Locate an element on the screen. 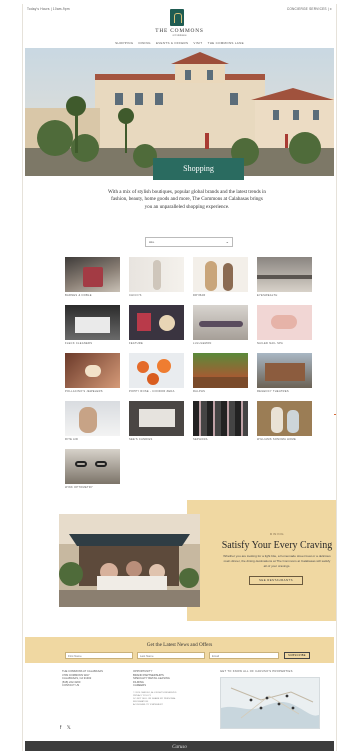 The width and height of the screenshot is (339, 751). map-illustration is located at coordinates (270, 703).